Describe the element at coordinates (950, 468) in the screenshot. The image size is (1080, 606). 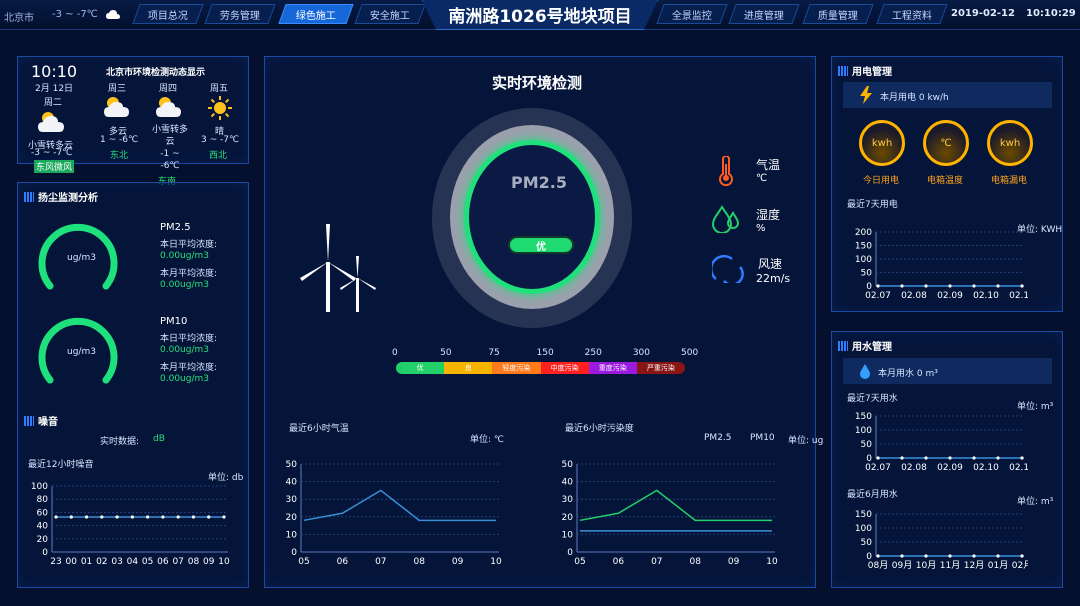
I see `x-tick-label: 02.09` at that location.